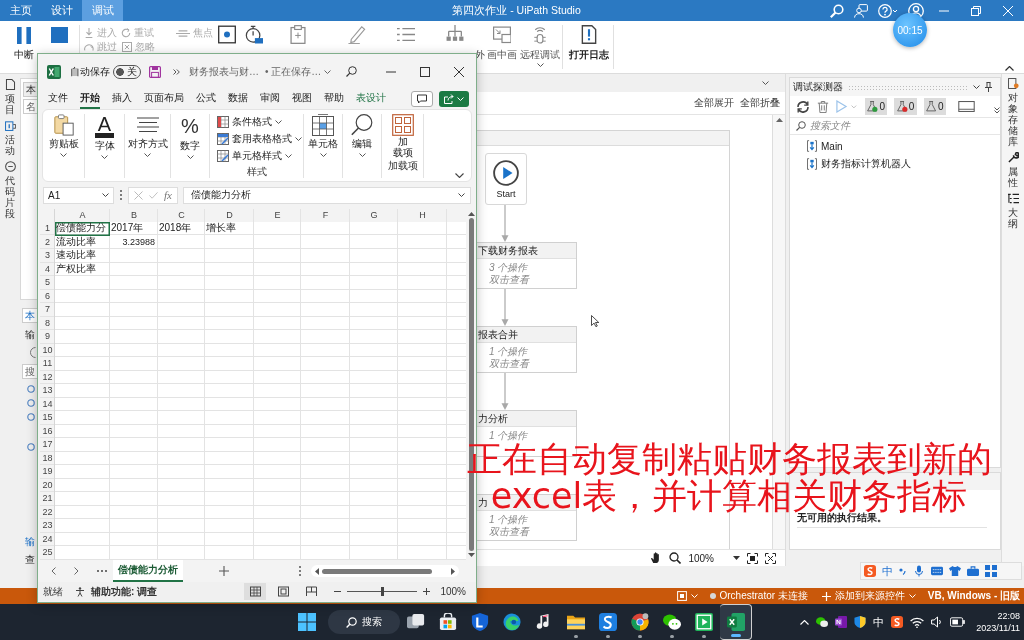  Describe the element at coordinates (122, 99) in the screenshot. I see `menu-tab: 插入` at that location.